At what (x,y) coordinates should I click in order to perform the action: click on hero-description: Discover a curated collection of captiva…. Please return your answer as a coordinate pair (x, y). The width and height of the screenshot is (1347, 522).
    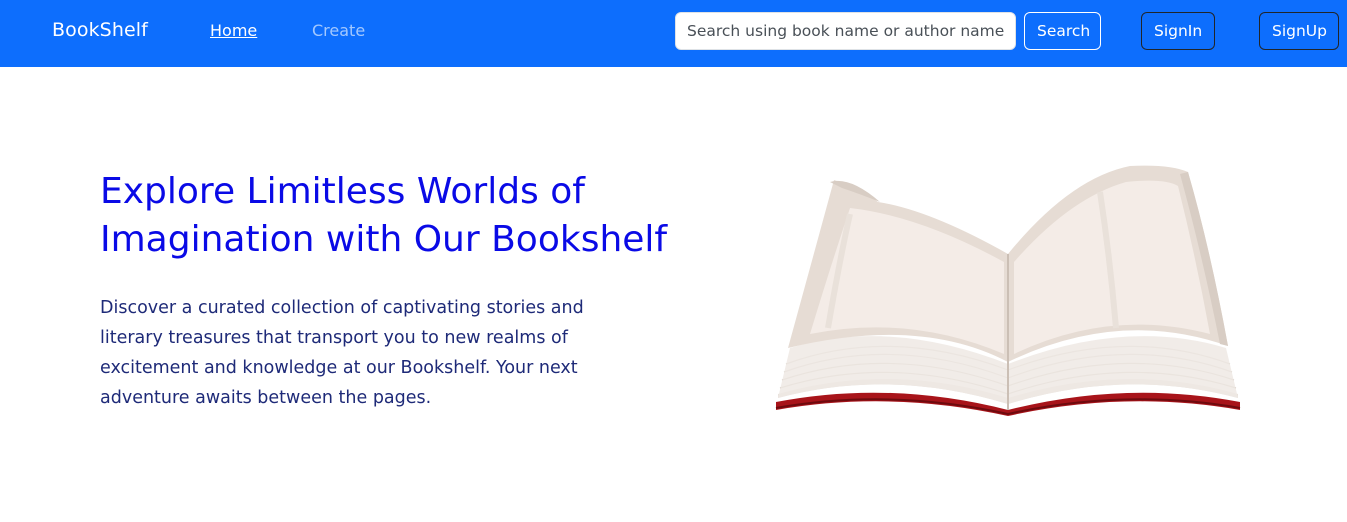
    Looking at the image, I should click on (342, 353).